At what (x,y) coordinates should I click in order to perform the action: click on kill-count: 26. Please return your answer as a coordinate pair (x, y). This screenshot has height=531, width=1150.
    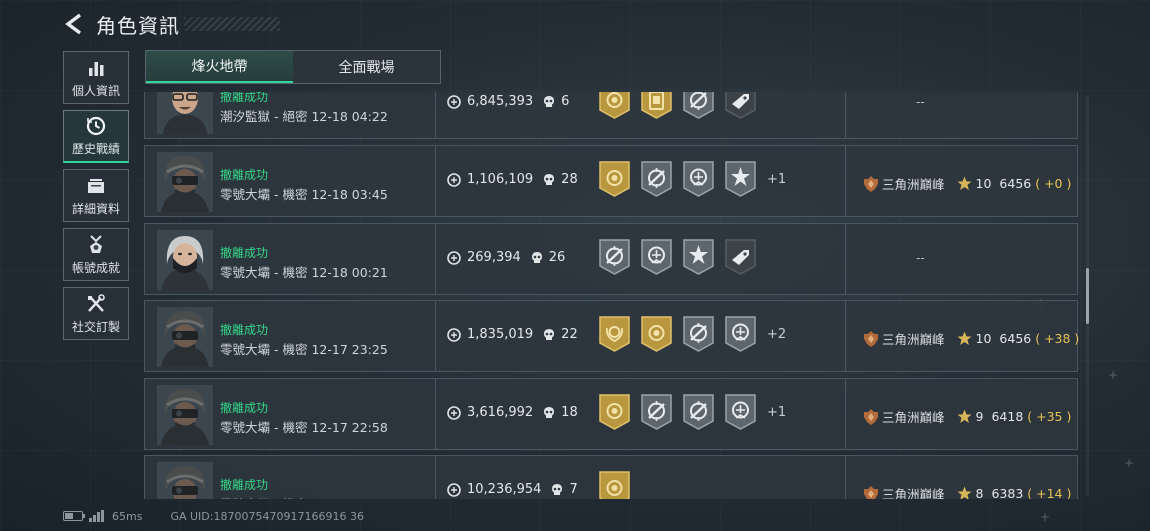
    Looking at the image, I should click on (557, 257).